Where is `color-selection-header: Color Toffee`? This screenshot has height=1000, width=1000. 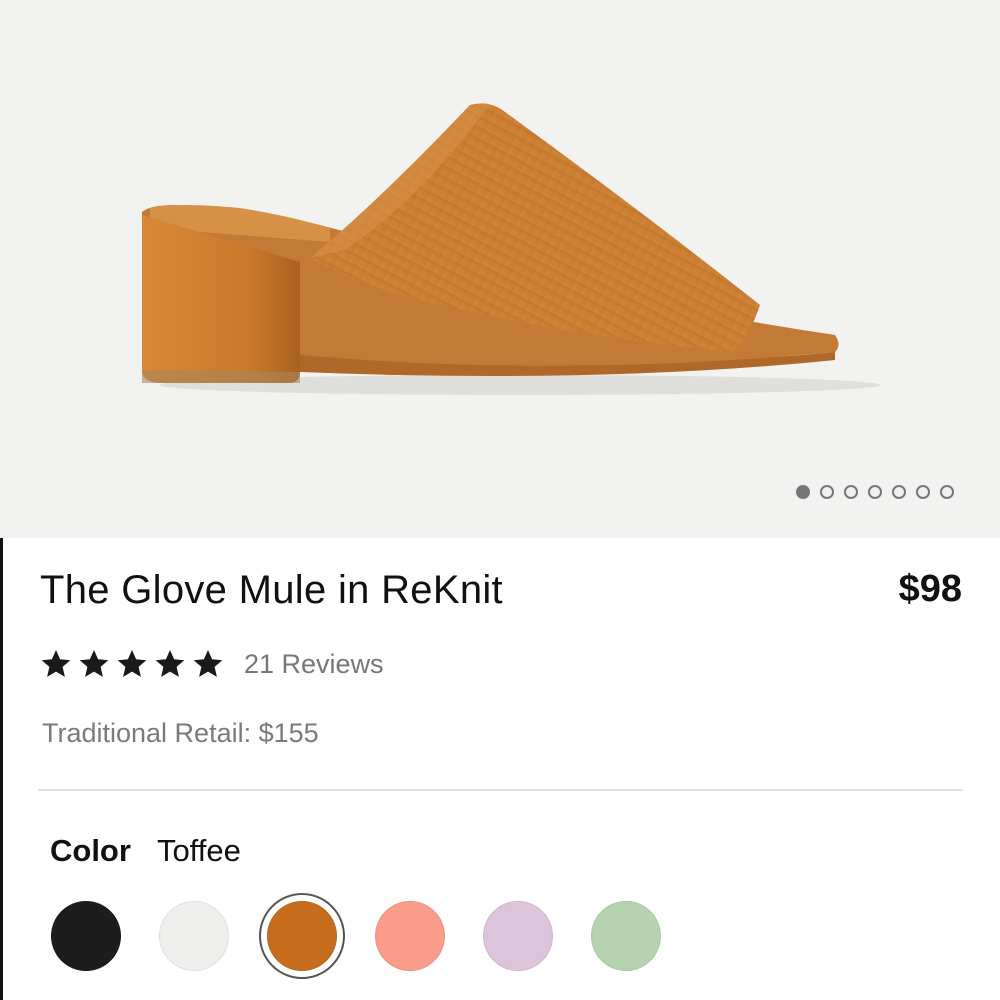 color-selection-header: Color Toffee is located at coordinates (145, 851).